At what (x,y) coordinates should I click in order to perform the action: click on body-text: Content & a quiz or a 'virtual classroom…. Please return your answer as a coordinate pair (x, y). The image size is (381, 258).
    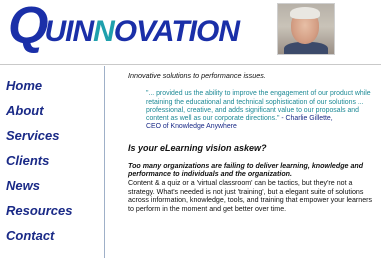
    Looking at the image, I should click on (250, 196).